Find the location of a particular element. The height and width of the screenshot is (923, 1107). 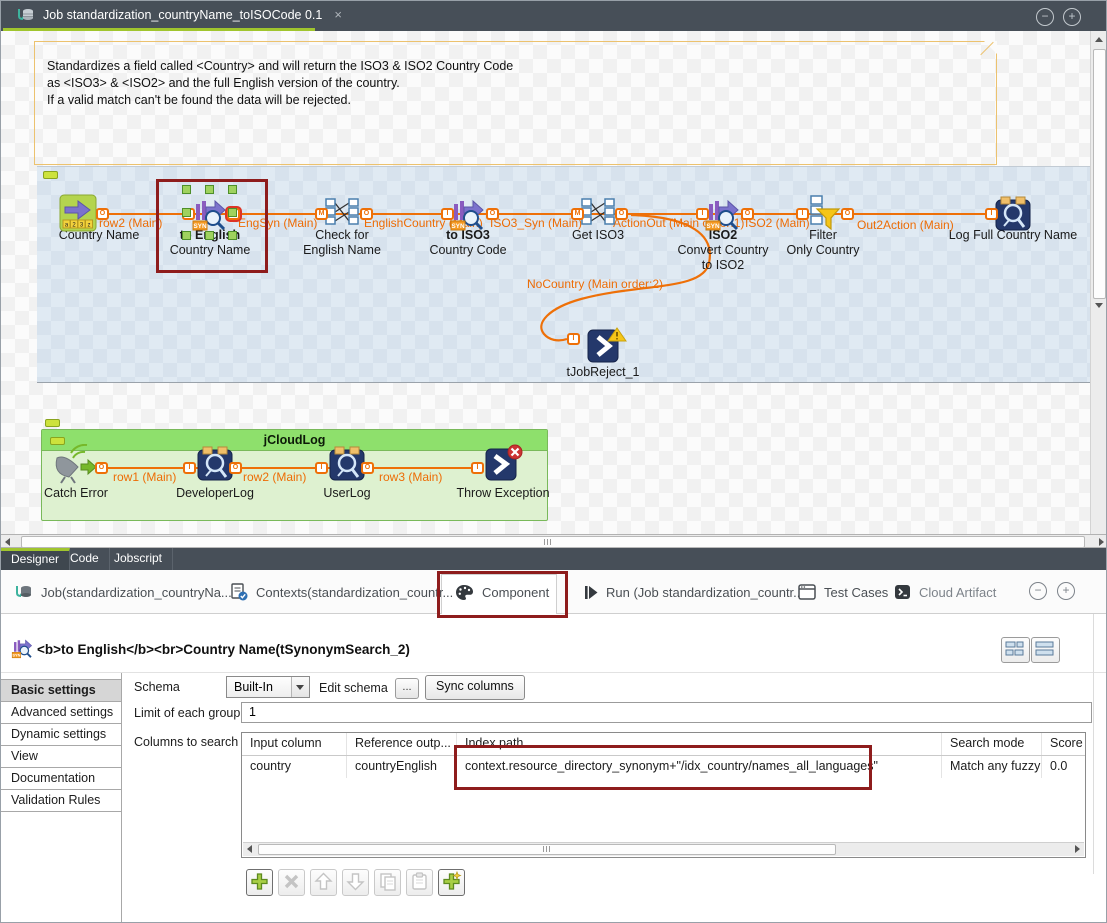

connection-label-row1: row1 (Main) is located at coordinates (144, 477).